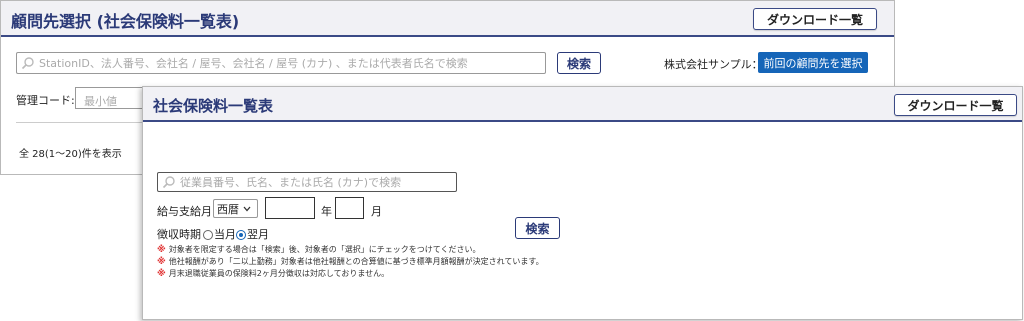 The image size is (1024, 321). Describe the element at coordinates (179, 234) in the screenshot. I see `collection-timing-label: 徴収時期` at that location.